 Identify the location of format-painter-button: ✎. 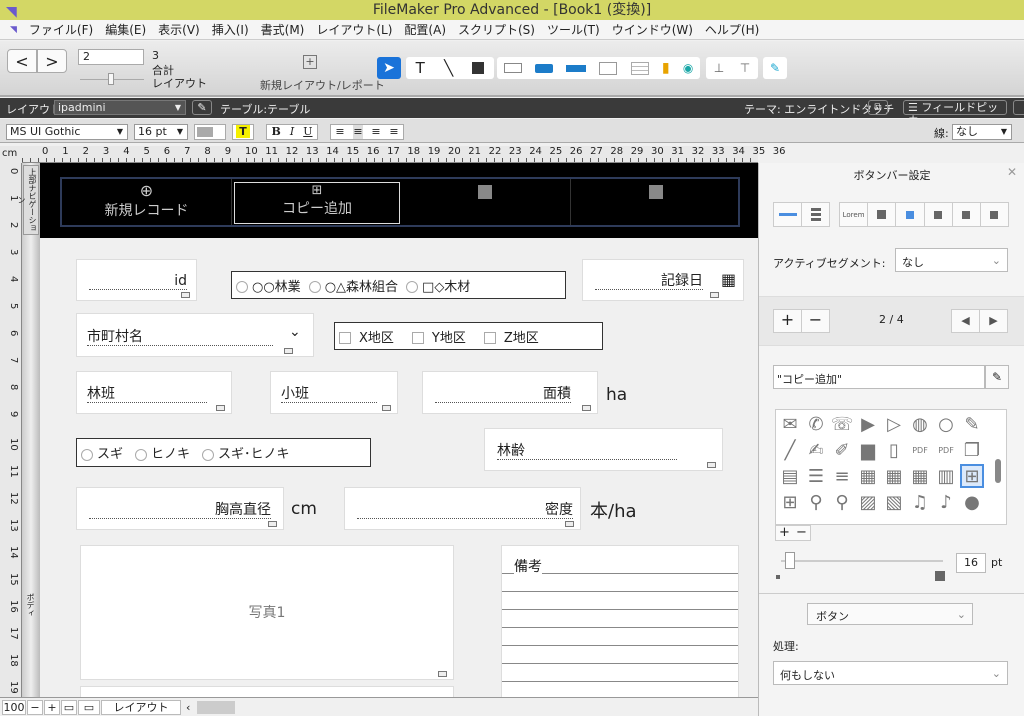
(775, 68).